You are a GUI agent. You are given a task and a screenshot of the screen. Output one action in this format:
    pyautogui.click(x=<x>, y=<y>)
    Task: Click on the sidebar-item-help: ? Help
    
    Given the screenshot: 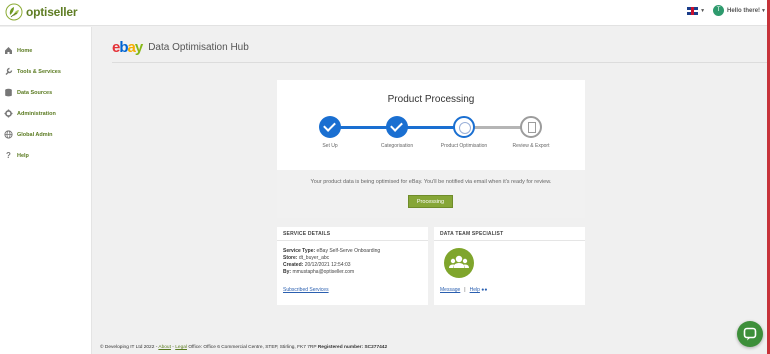 What is the action you would take?
    pyautogui.click(x=16, y=155)
    